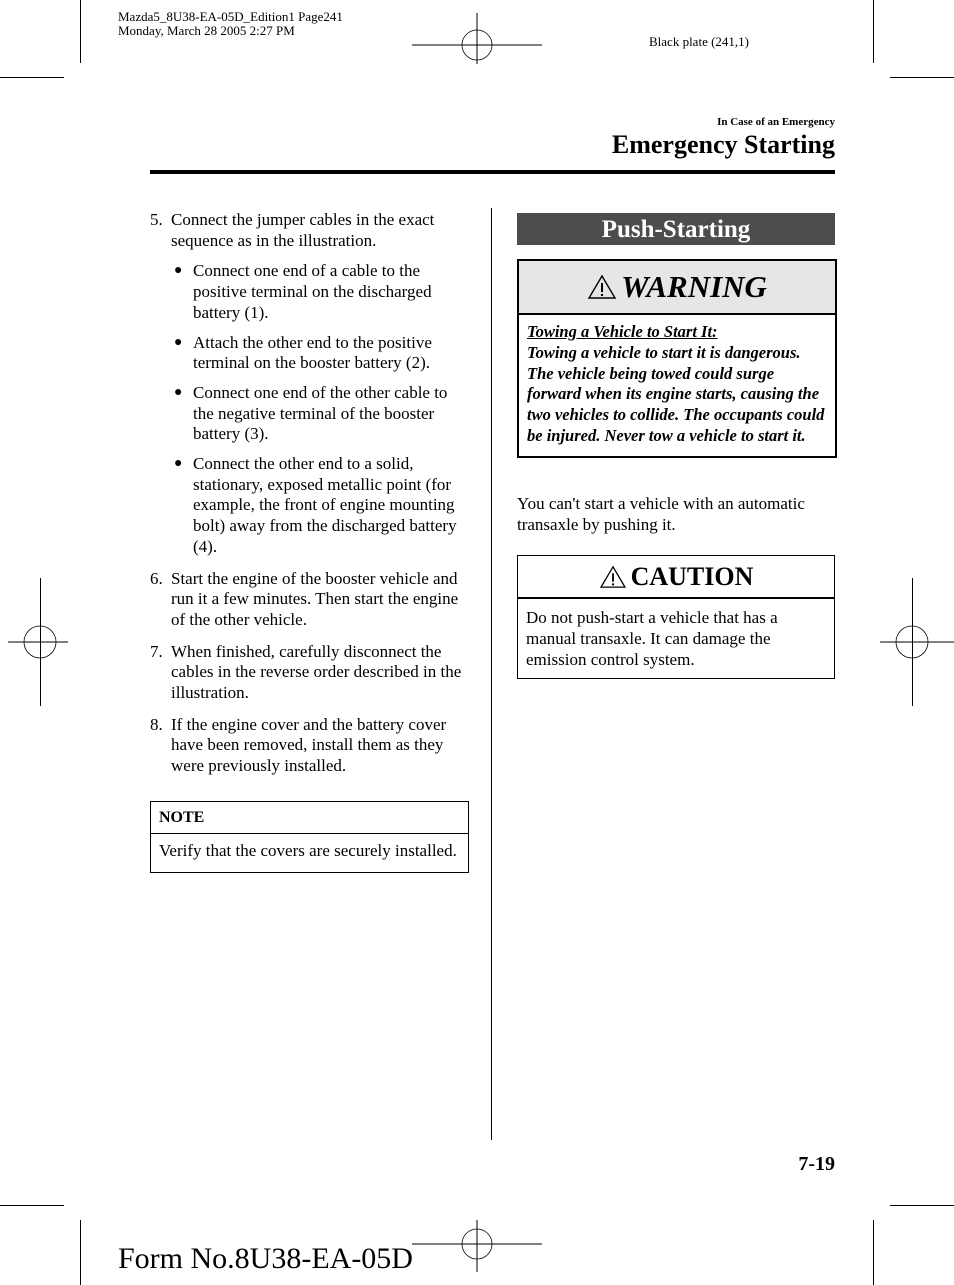  What do you see at coordinates (492, 172) in the screenshot?
I see `title-rule` at bounding box center [492, 172].